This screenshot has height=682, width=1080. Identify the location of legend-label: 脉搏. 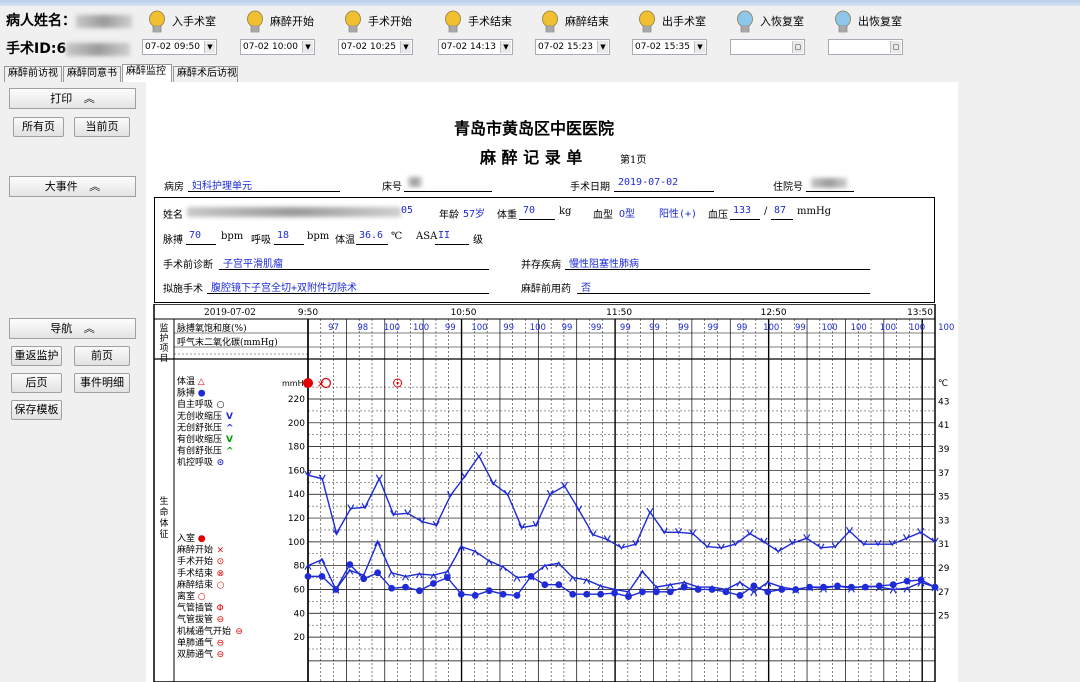
(186, 393).